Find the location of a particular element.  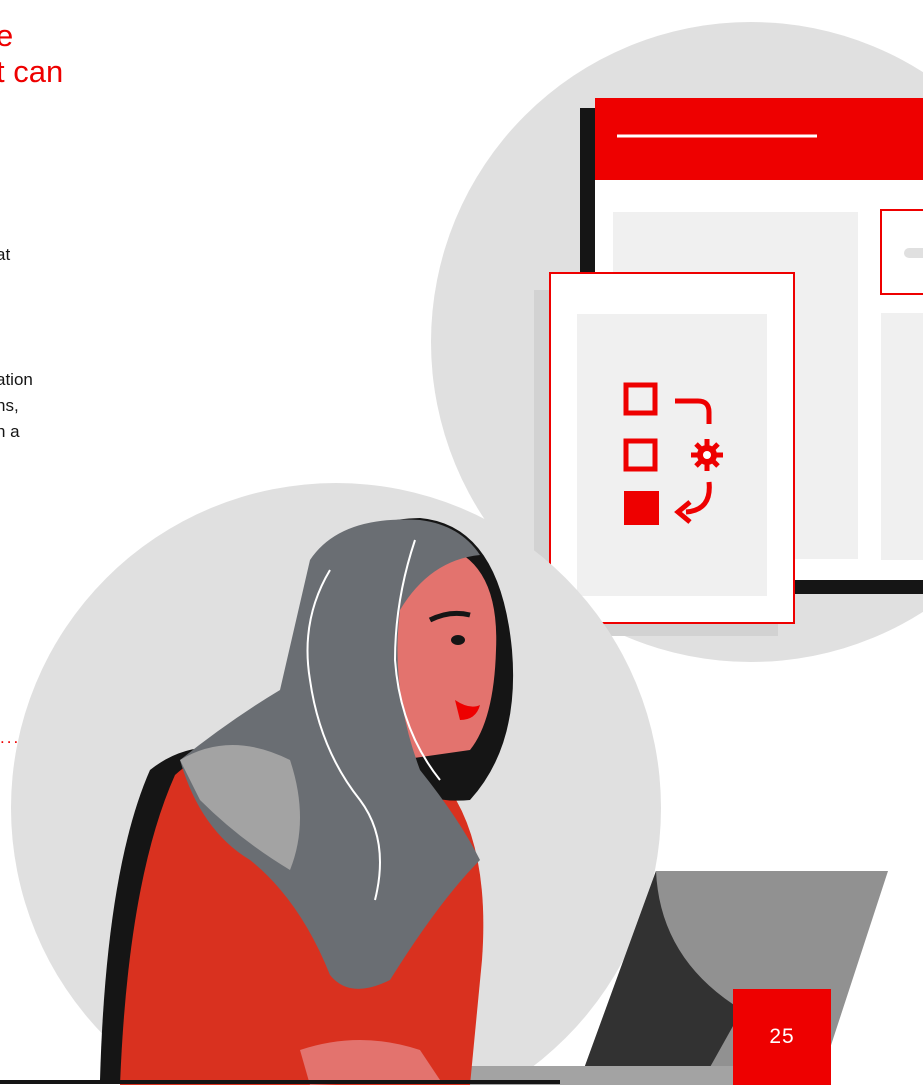

page-number: 25 is located at coordinates (782, 1037).